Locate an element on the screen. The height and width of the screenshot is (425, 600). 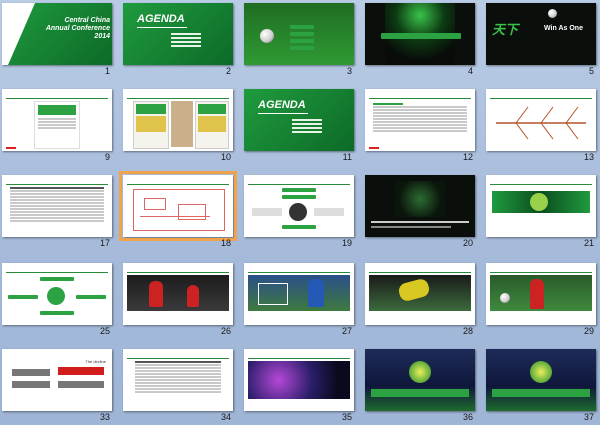
slide-thumbnail: 天下 Win As One 5 is located at coordinates (541, 41).